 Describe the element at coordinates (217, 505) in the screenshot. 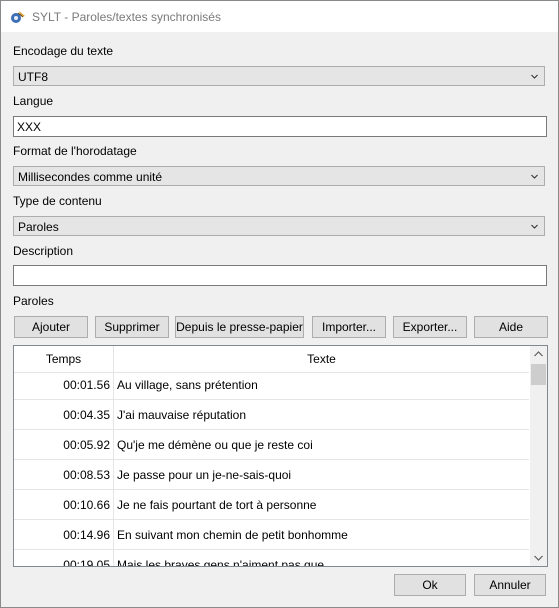

I see `row-text: Je ne fais pourtant de tort à personne` at that location.